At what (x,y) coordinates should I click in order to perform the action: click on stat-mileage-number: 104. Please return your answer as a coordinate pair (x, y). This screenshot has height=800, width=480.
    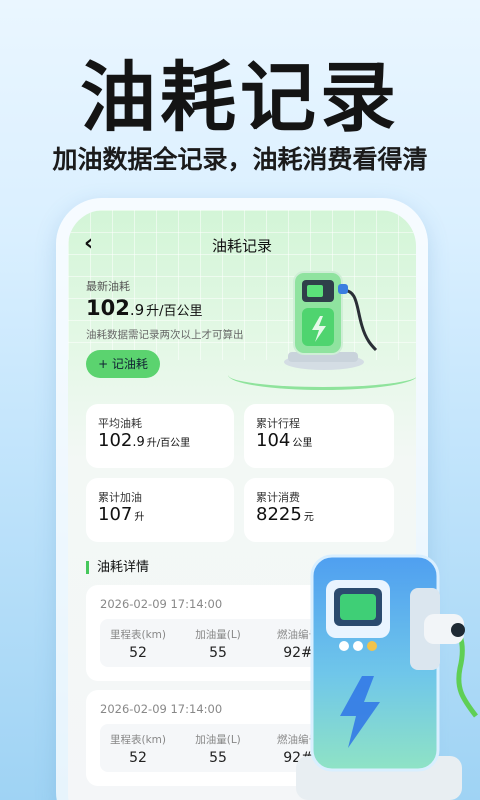
    Looking at the image, I should click on (273, 440).